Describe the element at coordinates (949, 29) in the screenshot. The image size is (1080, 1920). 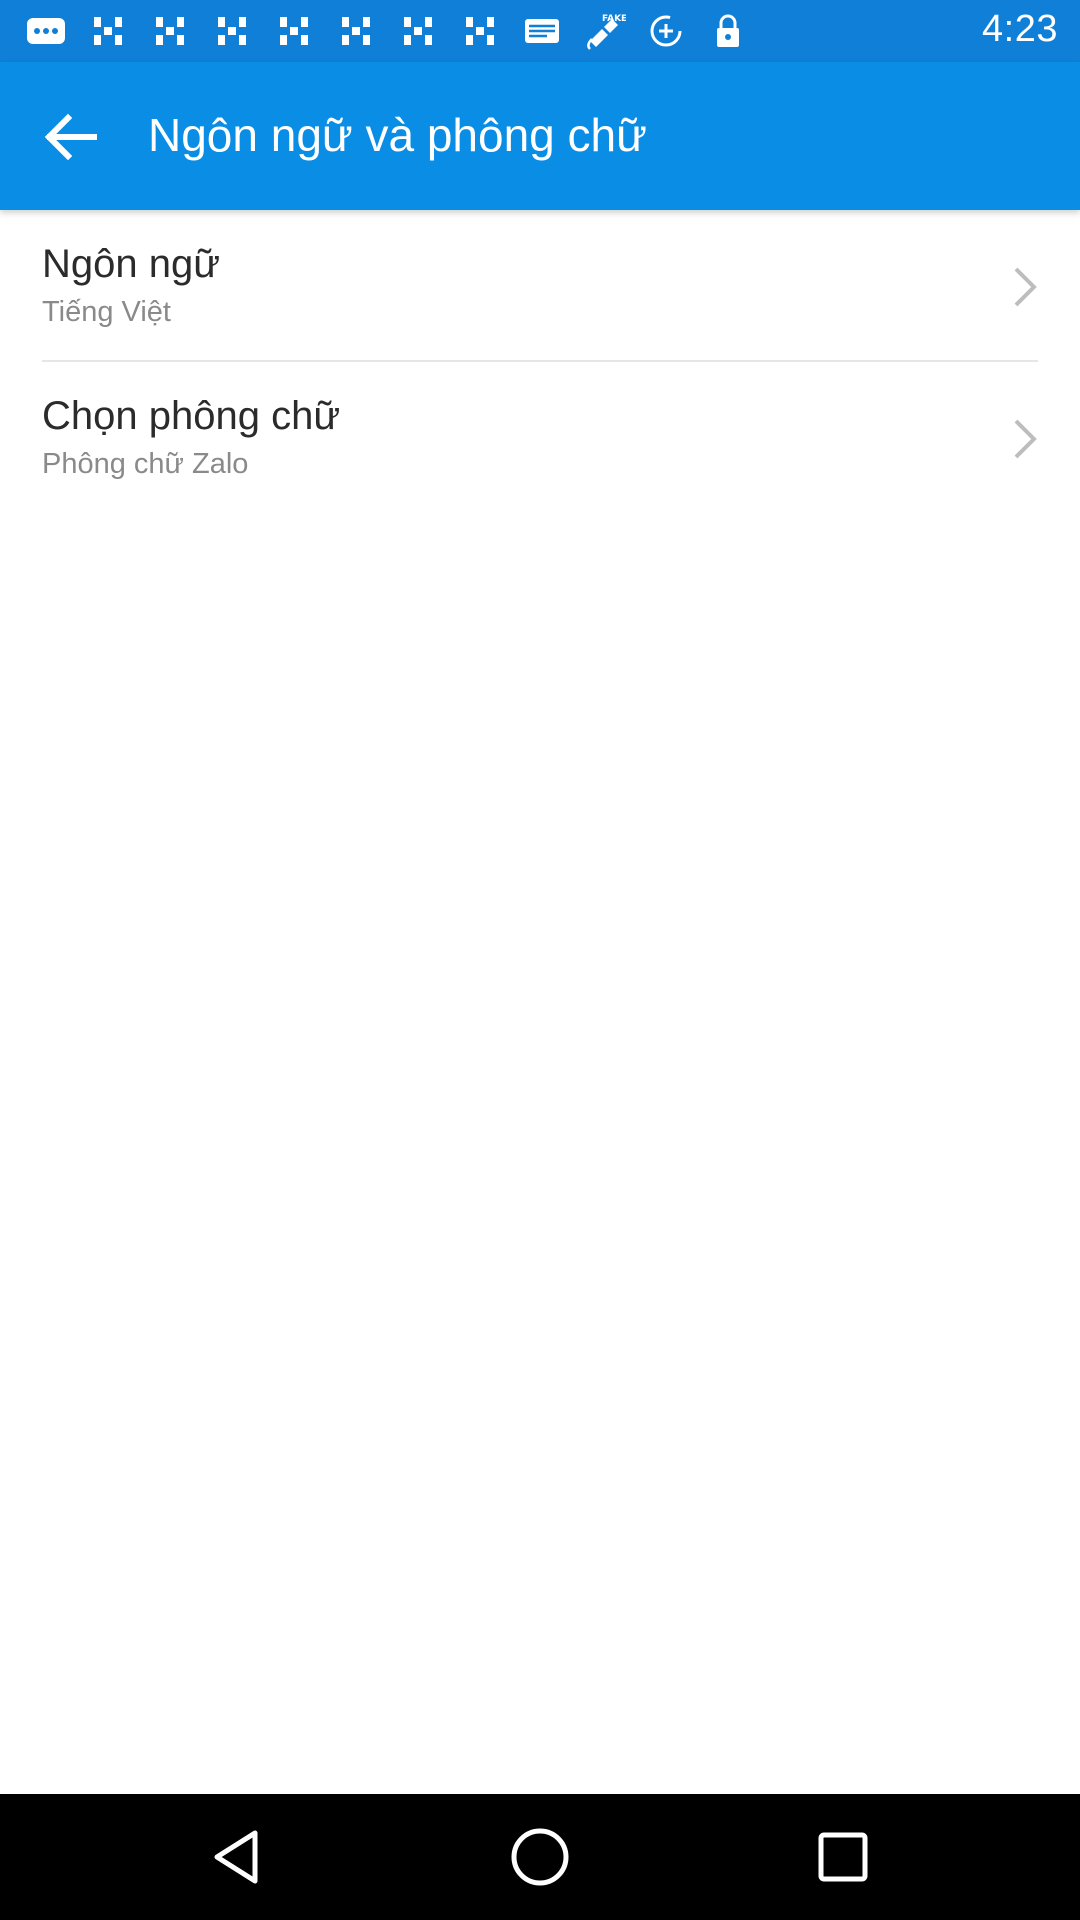
I see `signal-icon` at that location.